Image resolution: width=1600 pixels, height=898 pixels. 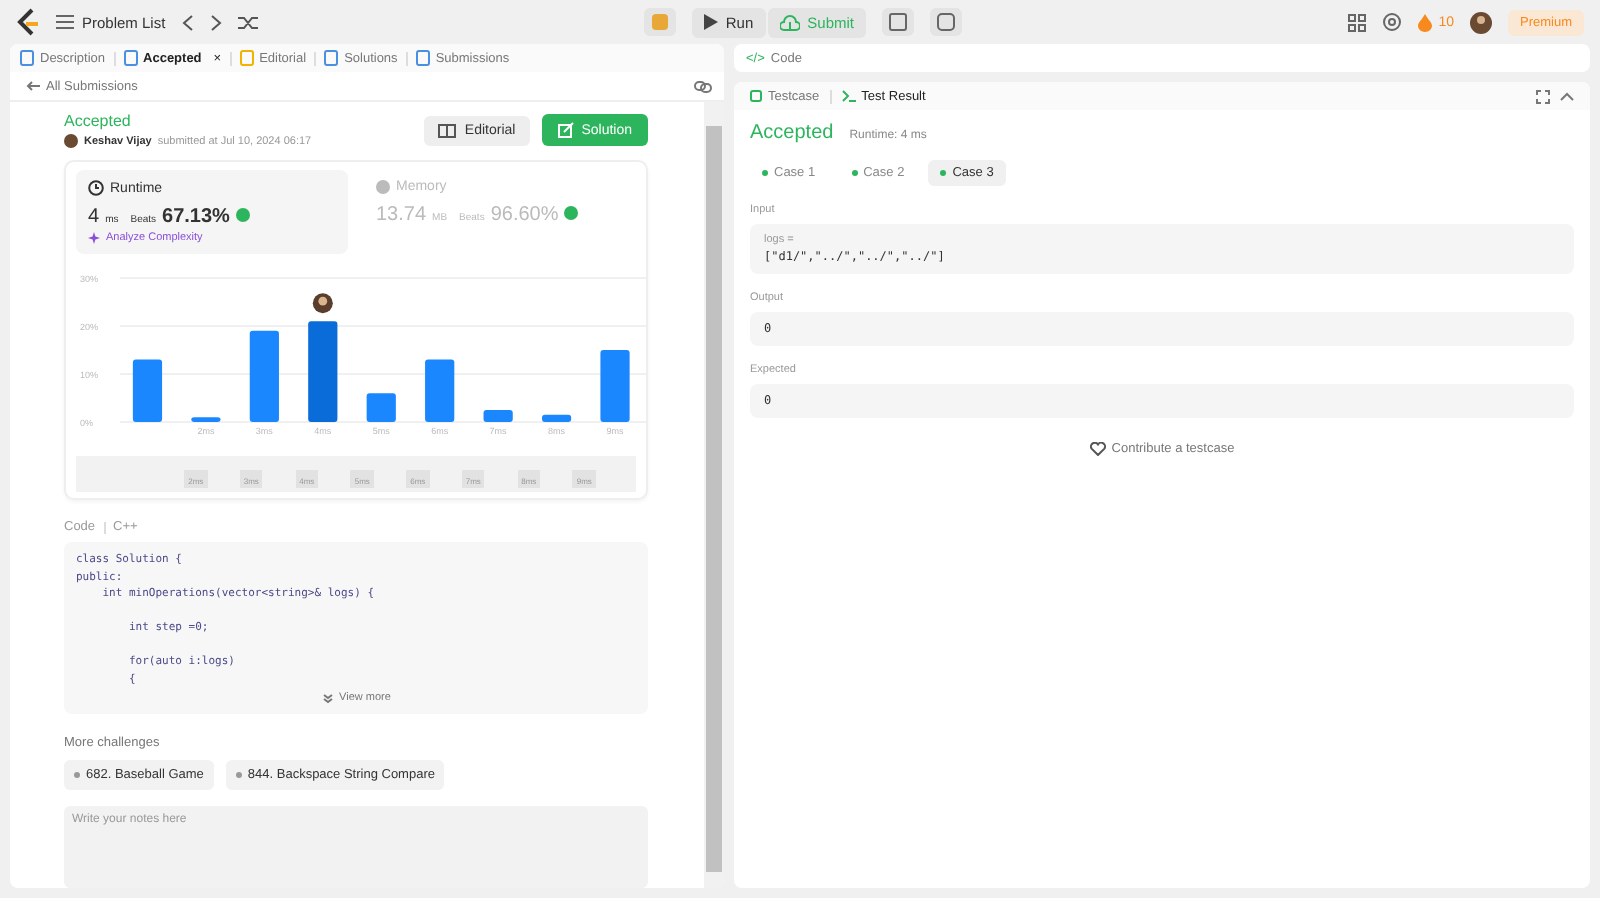 I want to click on collapse-icon, so click(x=1567, y=96).